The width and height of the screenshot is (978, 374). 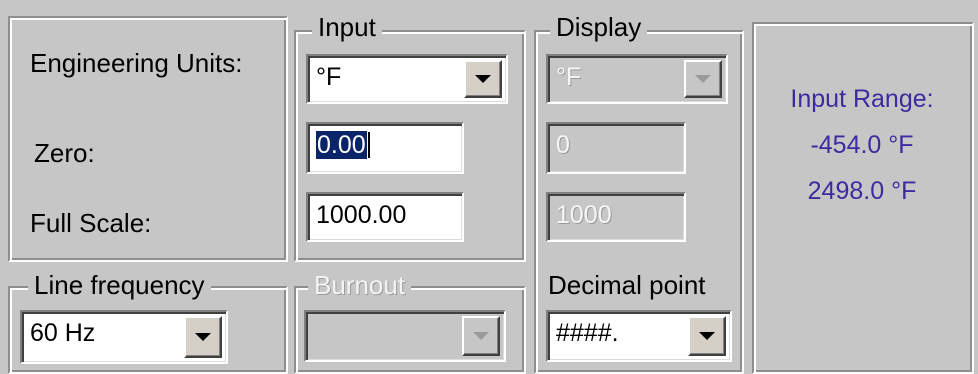 What do you see at coordinates (360, 285) in the screenshot?
I see `burnout-title: Burnout` at bounding box center [360, 285].